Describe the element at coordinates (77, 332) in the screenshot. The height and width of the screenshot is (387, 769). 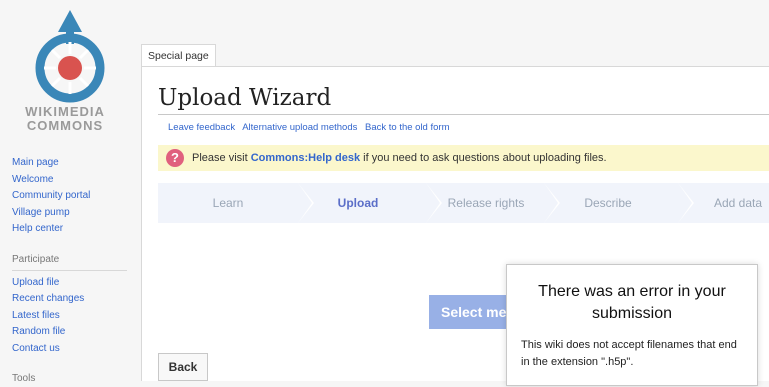
I see `sidebar-item-random-file: Random file` at that location.